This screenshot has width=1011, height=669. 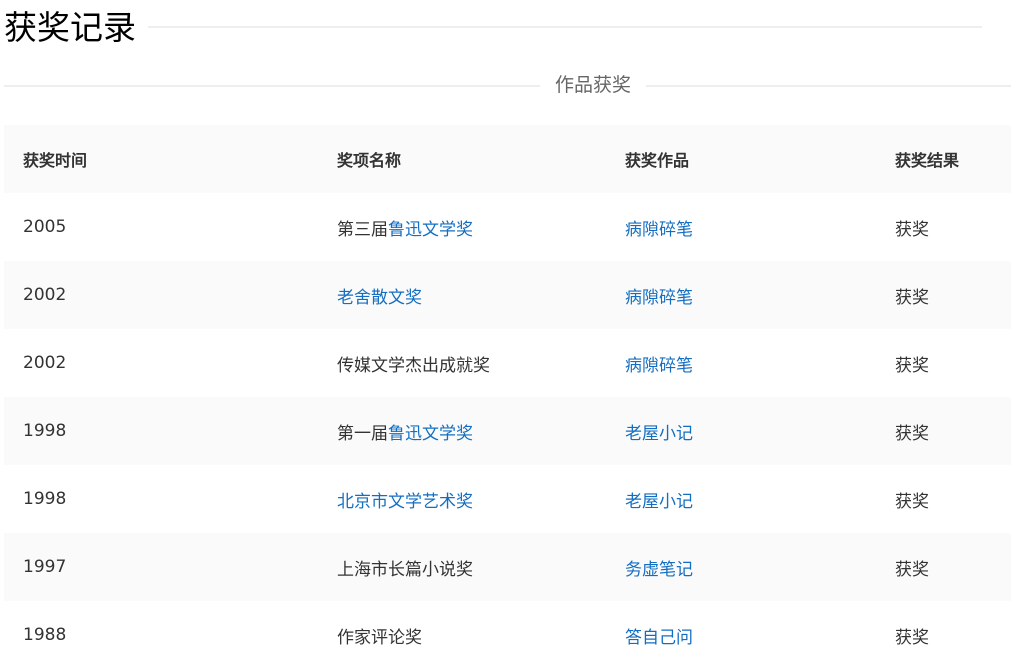 What do you see at coordinates (369, 160) in the screenshot?
I see `header-award: 奖项名称` at bounding box center [369, 160].